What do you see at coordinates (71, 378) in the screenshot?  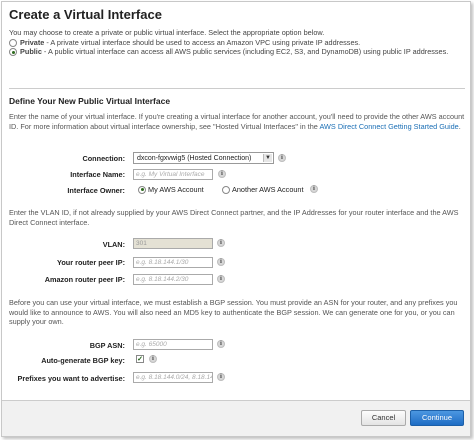 I see `prefixes-label: Prefixes you want to advertise:` at bounding box center [71, 378].